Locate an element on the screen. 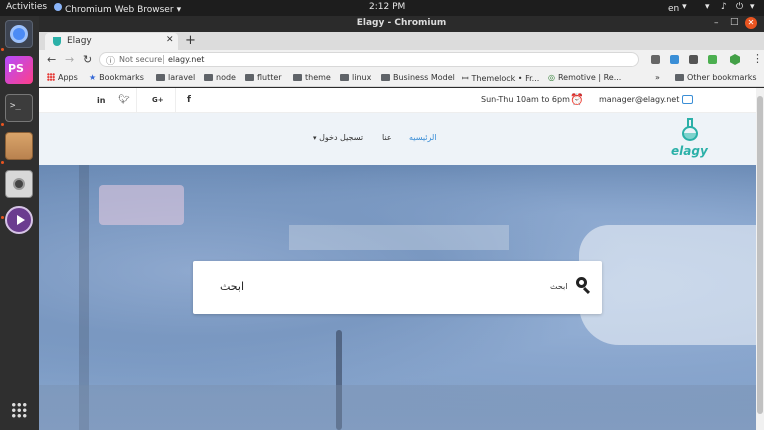  lab-floor-shape is located at coordinates (397, 407).